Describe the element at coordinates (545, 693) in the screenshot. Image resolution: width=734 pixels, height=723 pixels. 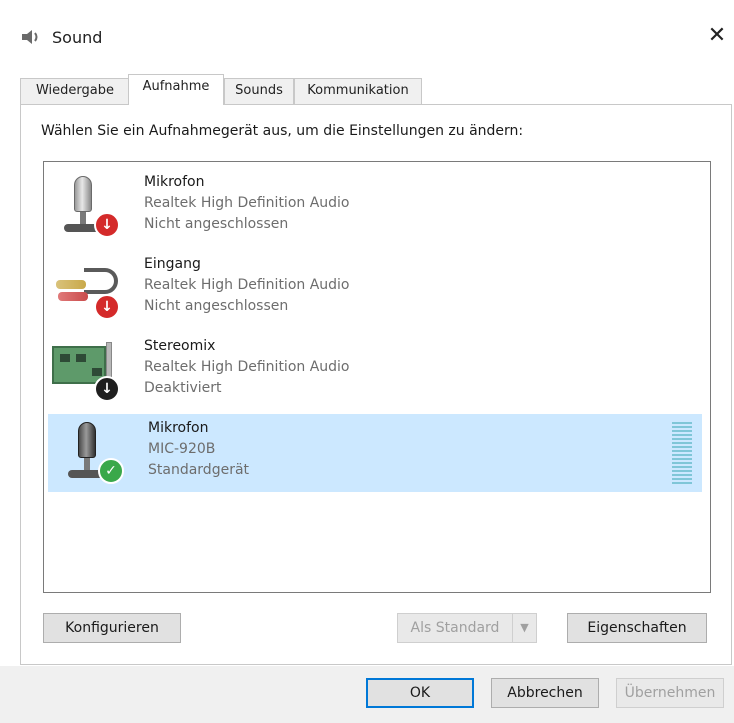
I see `cancel-button: Abbrechen` at that location.